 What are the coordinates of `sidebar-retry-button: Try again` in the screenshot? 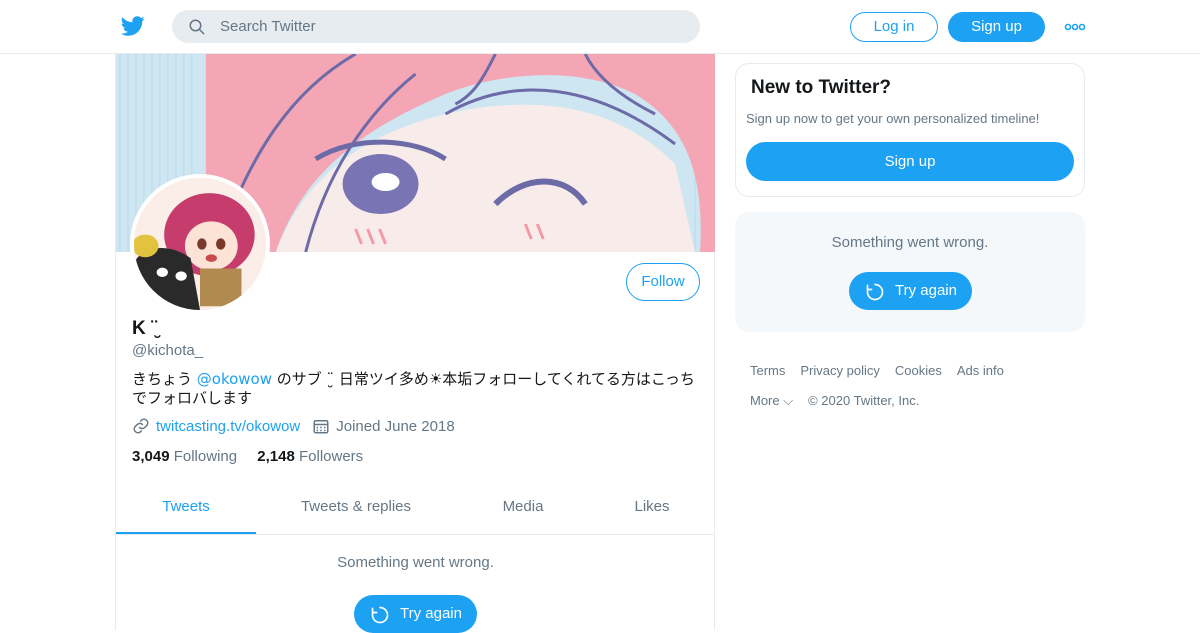 It's located at (910, 291).